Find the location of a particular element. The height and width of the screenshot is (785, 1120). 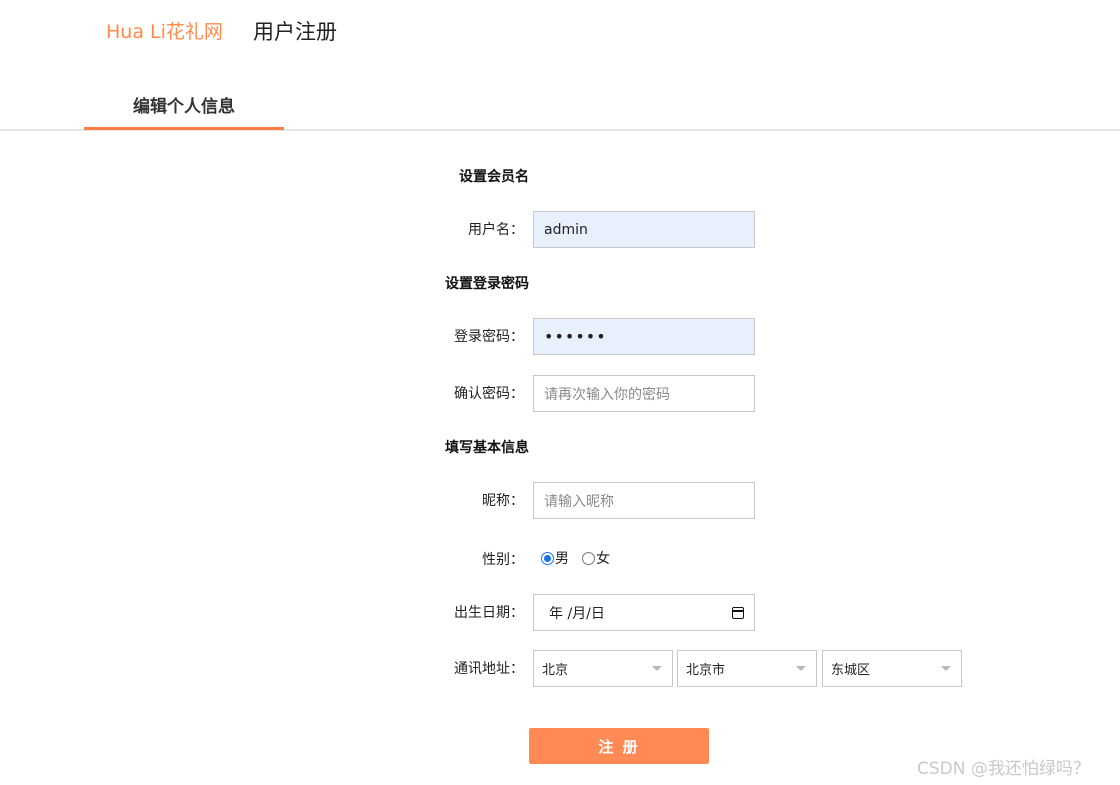

gender-male-radio is located at coordinates (547, 558).